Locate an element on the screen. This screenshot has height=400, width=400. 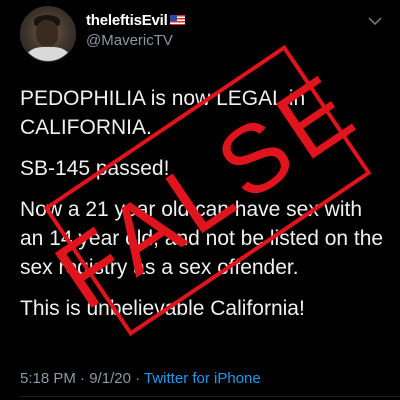
avatar-face is located at coordinates (47, 33).